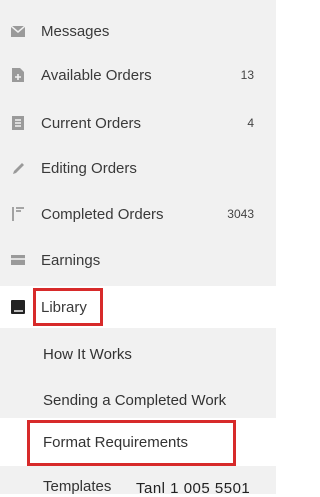  Describe the element at coordinates (18, 123) in the screenshot. I see `list-icon` at that location.